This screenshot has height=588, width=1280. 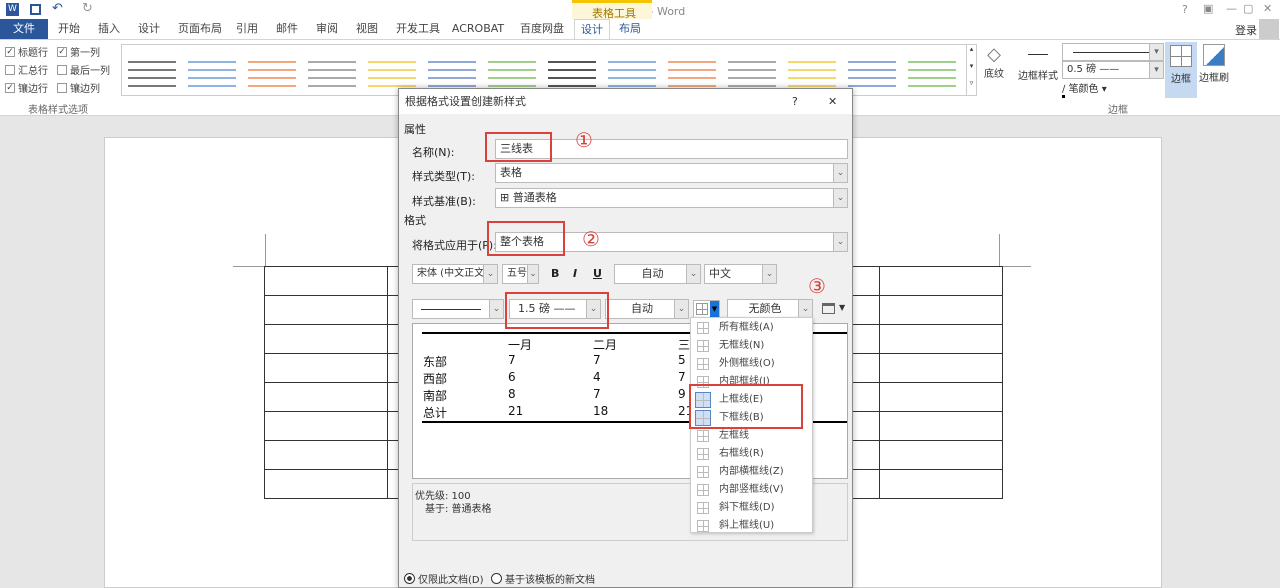 What do you see at coordinates (597, 273) in the screenshot?
I see `underline-button: U` at bounding box center [597, 273].